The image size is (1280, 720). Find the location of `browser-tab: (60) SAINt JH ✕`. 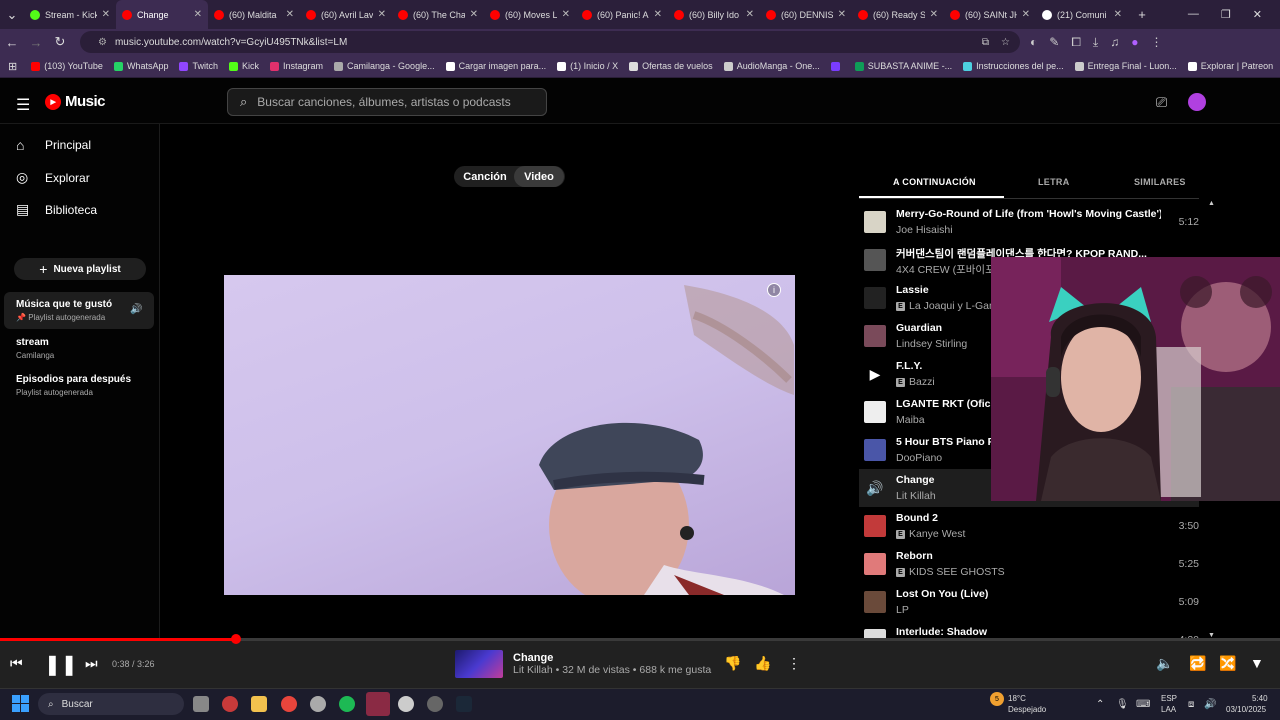

browser-tab: (60) SAINt JH ✕ is located at coordinates (990, 14).